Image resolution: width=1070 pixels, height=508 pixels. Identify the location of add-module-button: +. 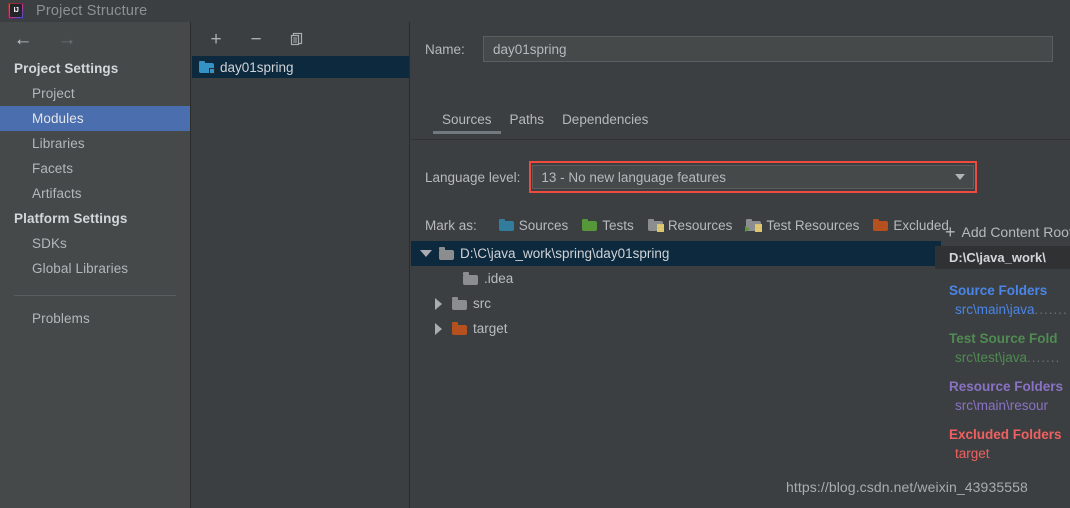
(216, 39).